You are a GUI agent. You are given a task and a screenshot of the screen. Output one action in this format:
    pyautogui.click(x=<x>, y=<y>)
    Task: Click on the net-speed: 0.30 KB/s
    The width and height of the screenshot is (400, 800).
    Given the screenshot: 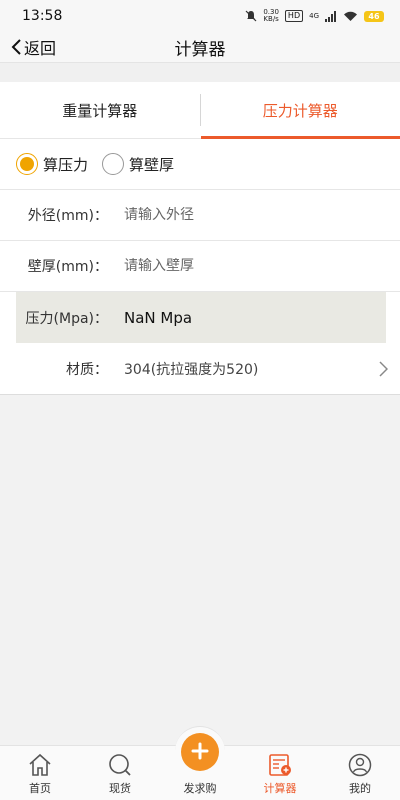 What is the action you would take?
    pyautogui.click(x=271, y=15)
    